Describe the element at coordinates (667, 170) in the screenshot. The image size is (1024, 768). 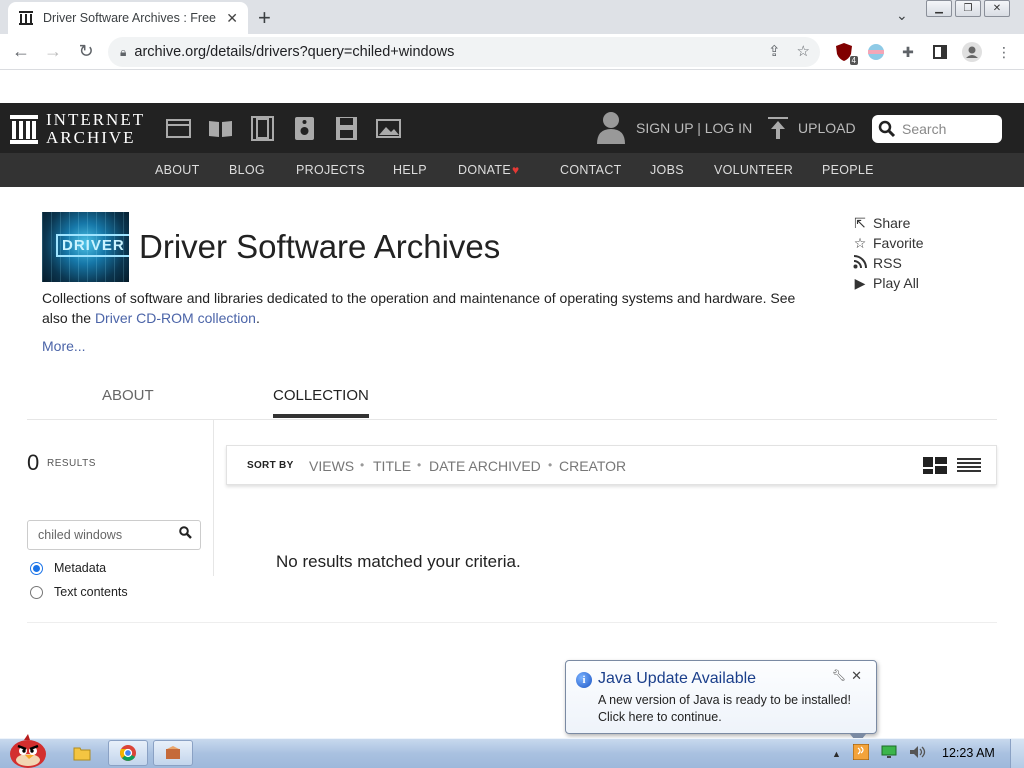
I see `nav-jobs: JOBS` at that location.